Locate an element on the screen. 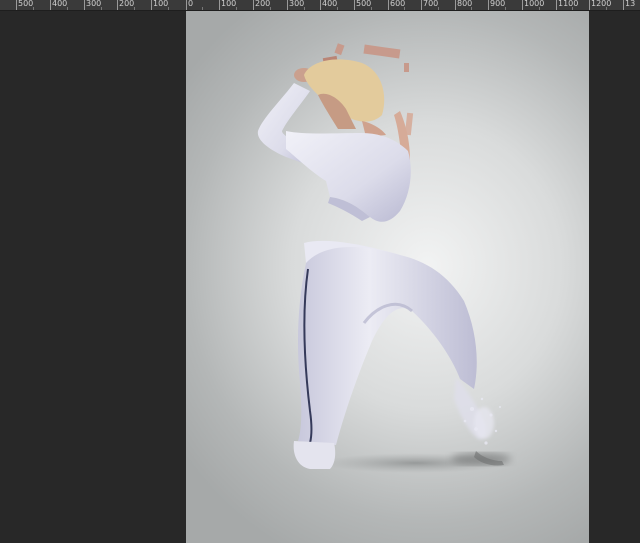  ruler-label: 1200 is located at coordinates (601, 4).